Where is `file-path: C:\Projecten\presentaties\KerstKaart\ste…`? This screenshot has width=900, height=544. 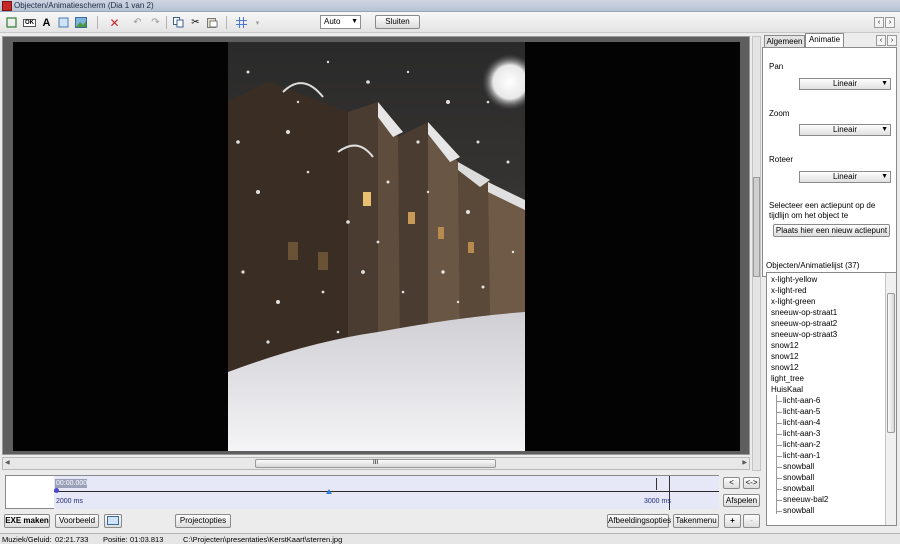
file-path: C:\Projecten\presentaties\KerstKaart\ste… is located at coordinates (263, 539).